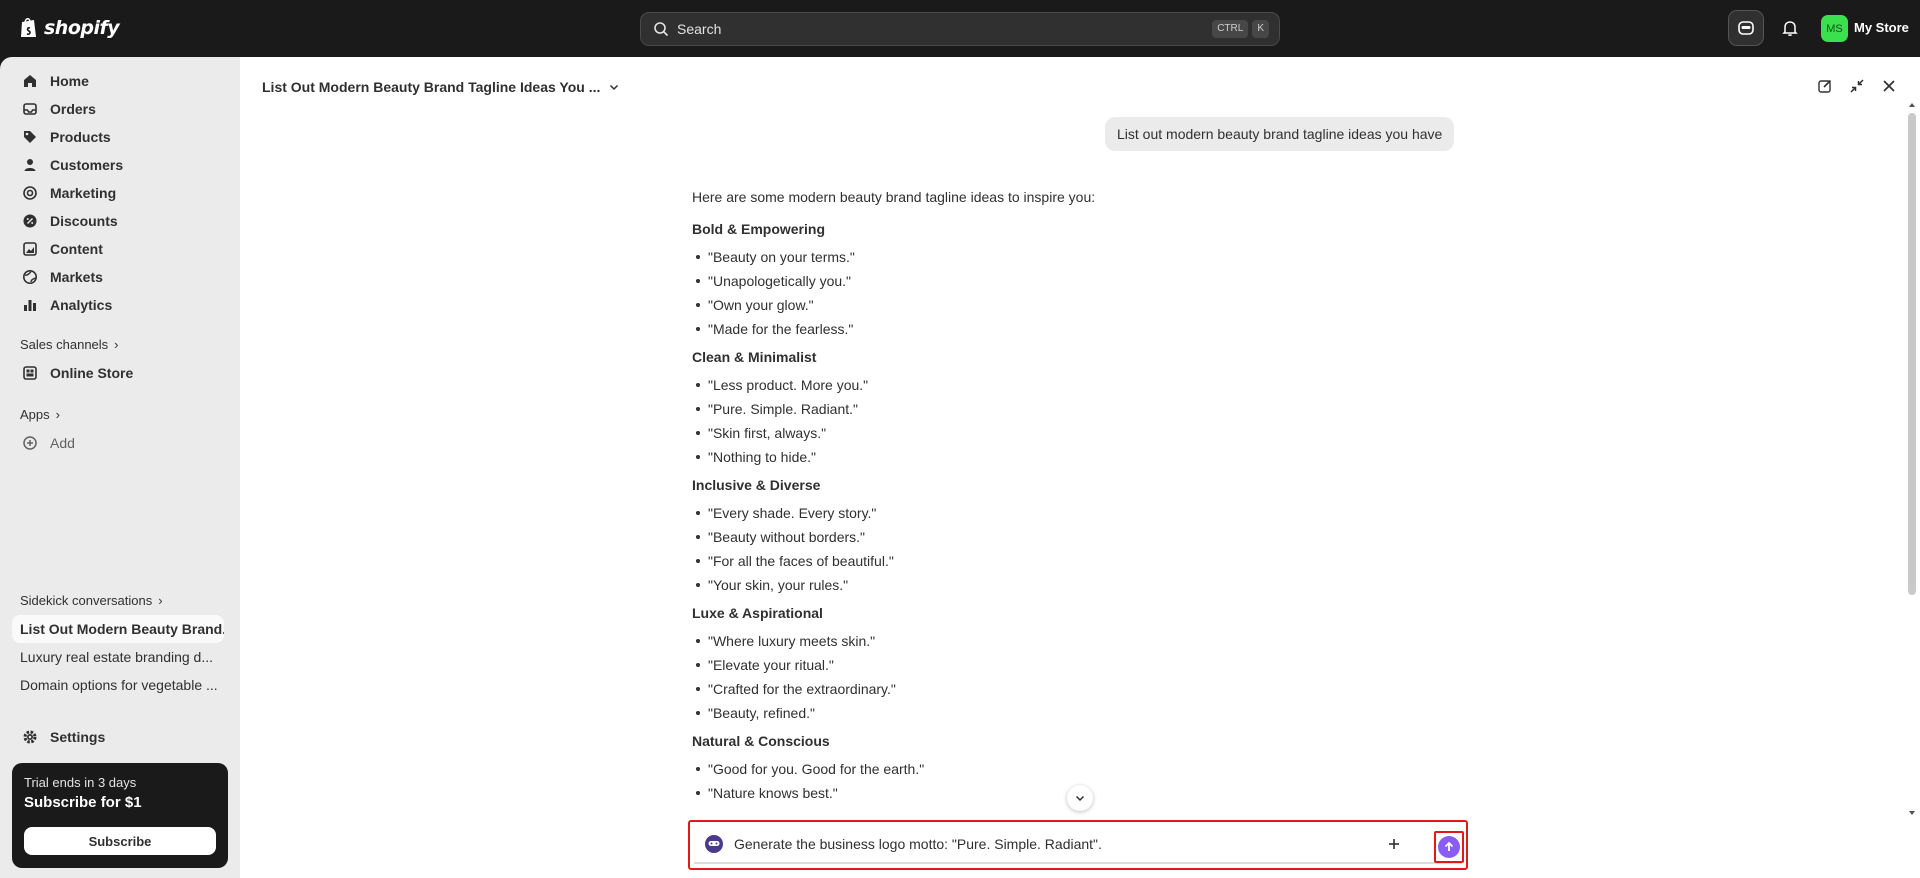  I want to click on nav-label: Analytics, so click(81, 305).